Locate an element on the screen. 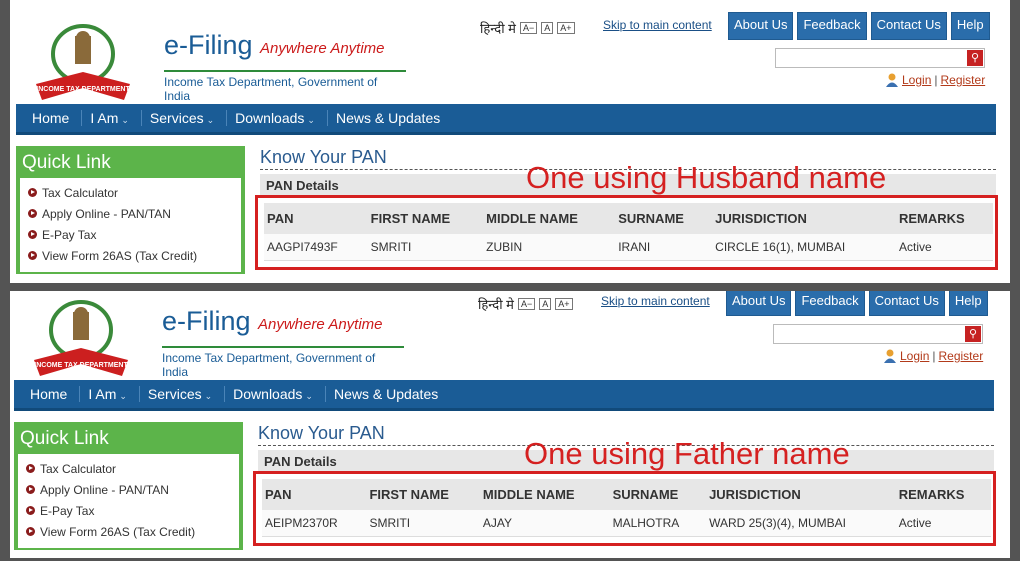 The image size is (1020, 561). cell-surname: IRANI is located at coordinates (664, 247).